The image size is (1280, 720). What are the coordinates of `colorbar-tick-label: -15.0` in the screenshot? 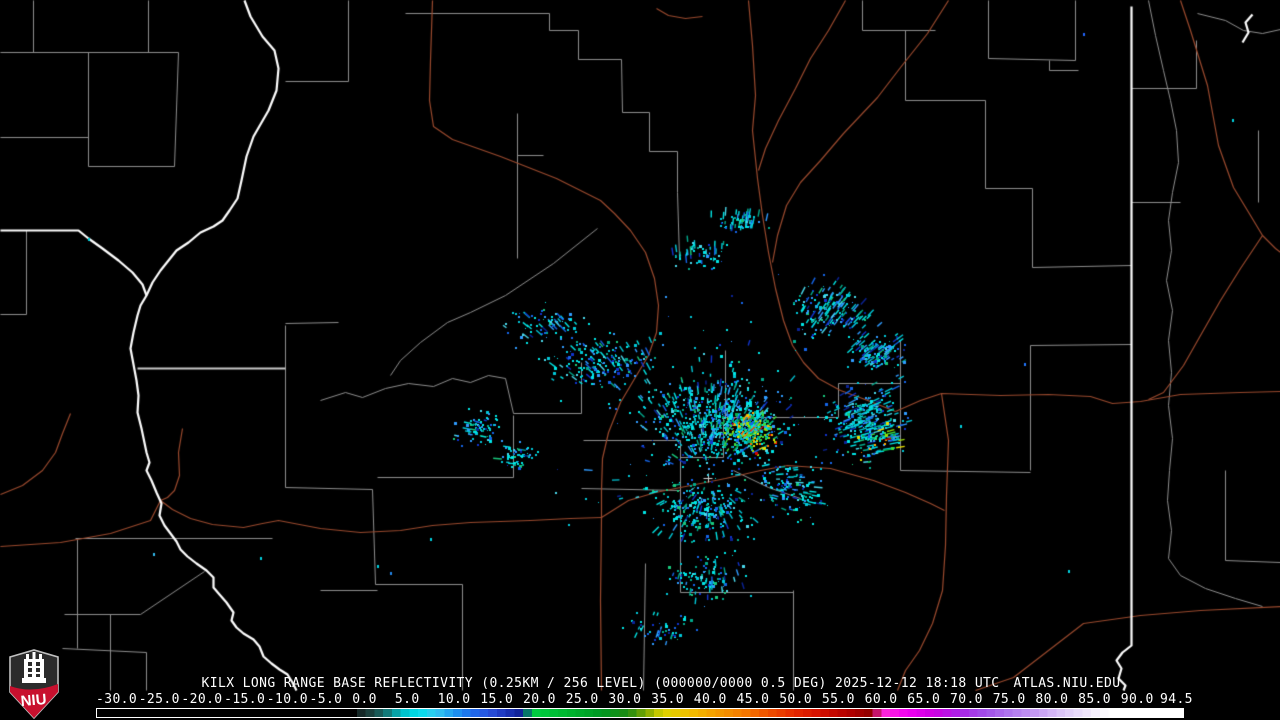 It's located at (245, 699).